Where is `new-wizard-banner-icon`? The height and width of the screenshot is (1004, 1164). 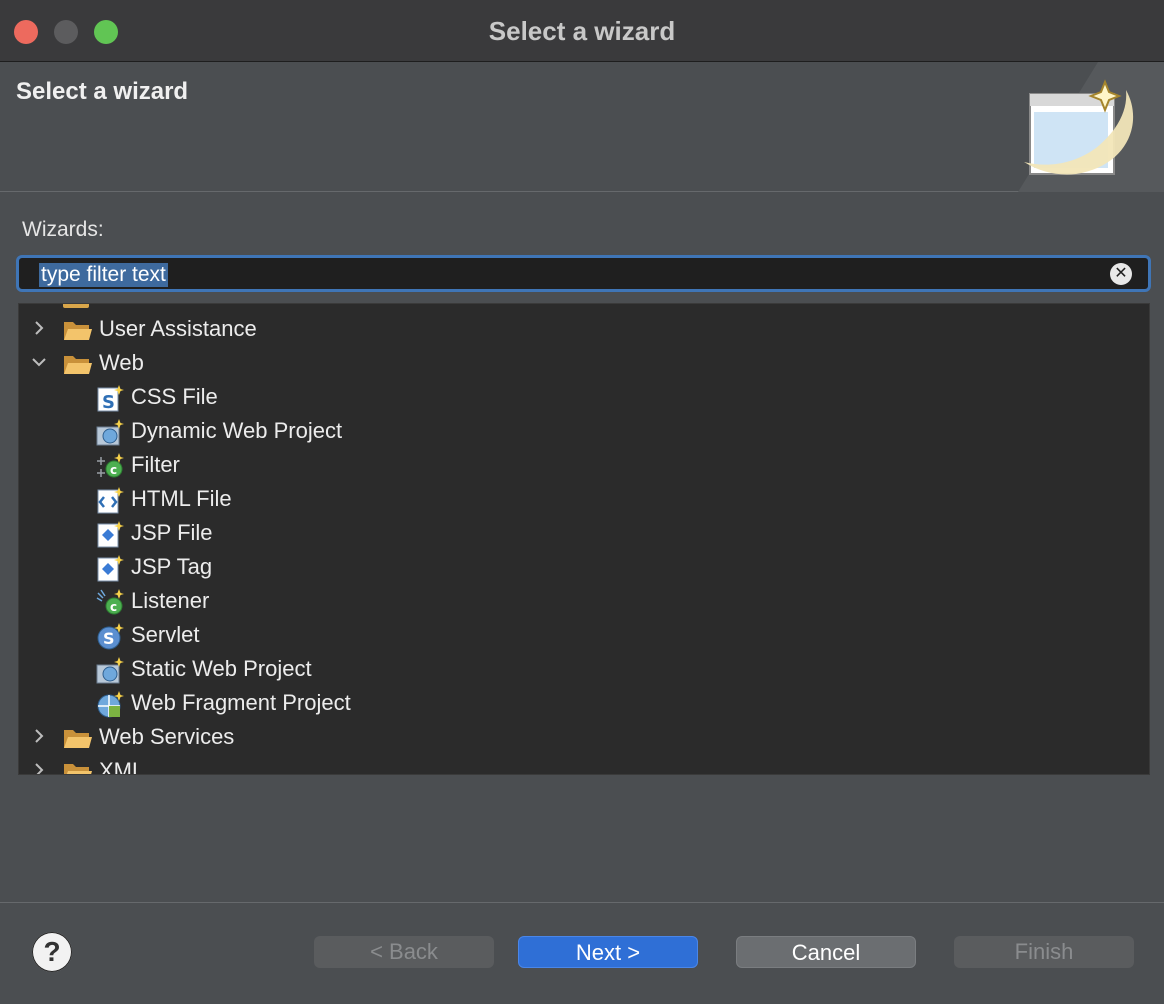 new-wizard-banner-icon is located at coordinates (1091, 127).